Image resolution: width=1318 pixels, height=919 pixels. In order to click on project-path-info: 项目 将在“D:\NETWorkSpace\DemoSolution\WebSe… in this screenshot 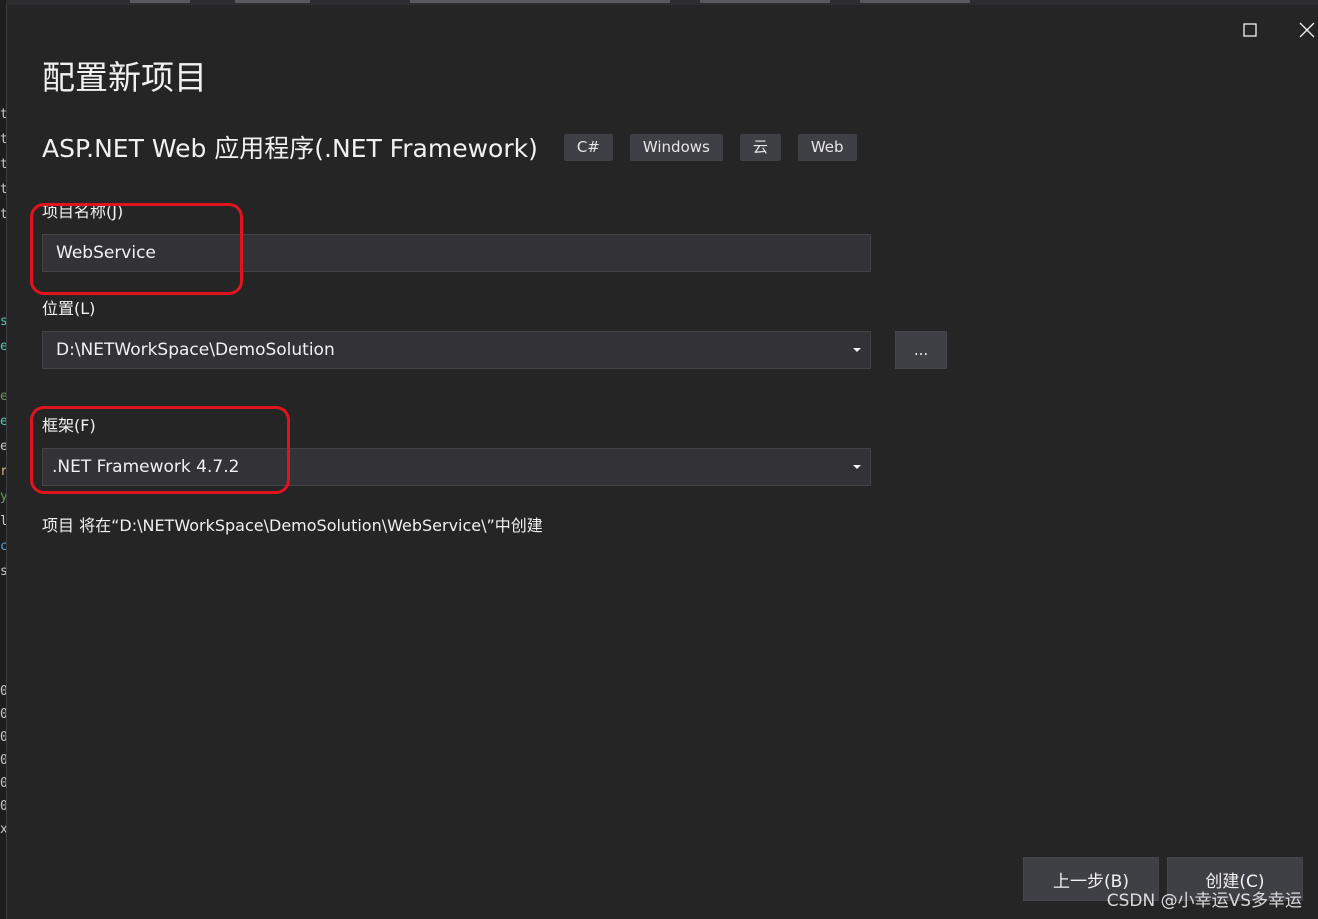, I will do `click(292, 525)`.